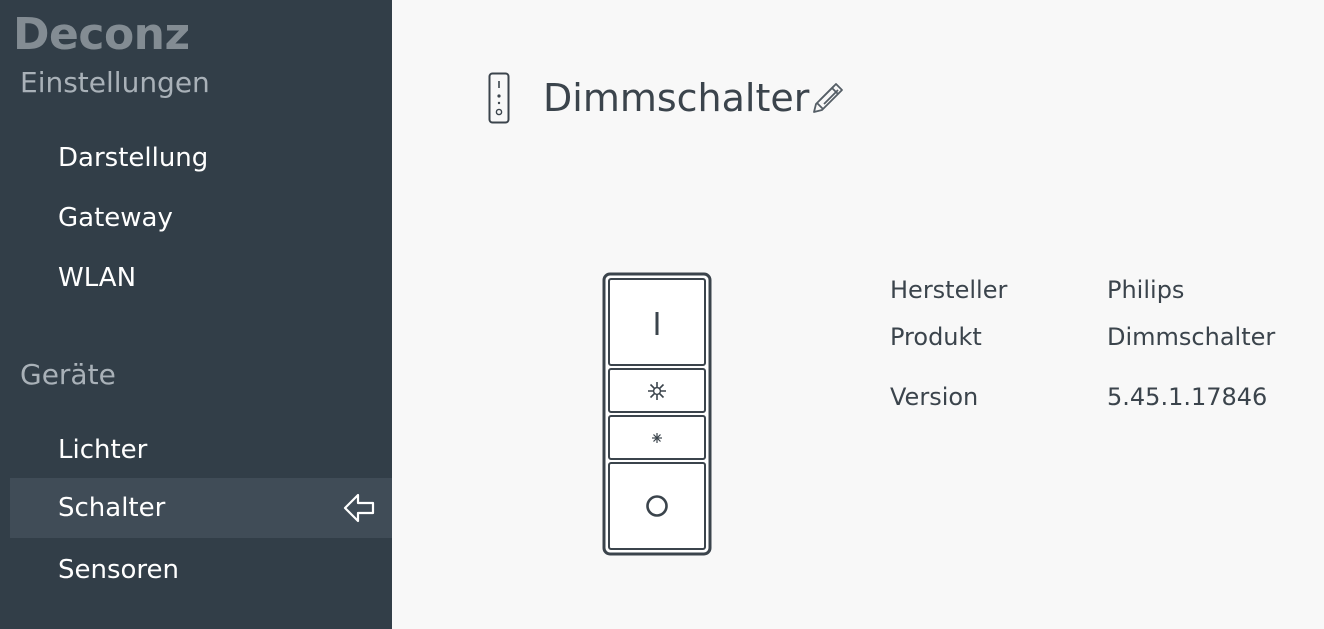 The height and width of the screenshot is (629, 1324). Describe the element at coordinates (201, 508) in the screenshot. I see `sidebar-item-schalter: Schalter` at that location.